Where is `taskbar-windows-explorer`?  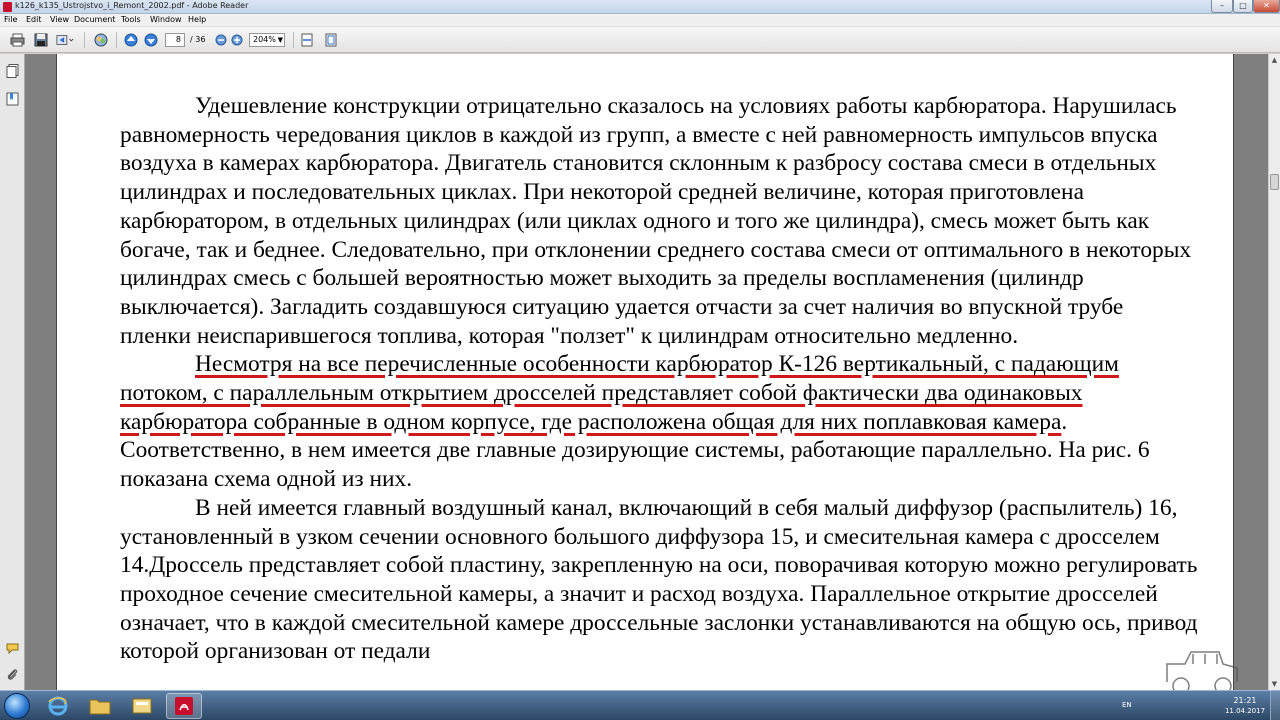 taskbar-windows-explorer is located at coordinates (100, 706).